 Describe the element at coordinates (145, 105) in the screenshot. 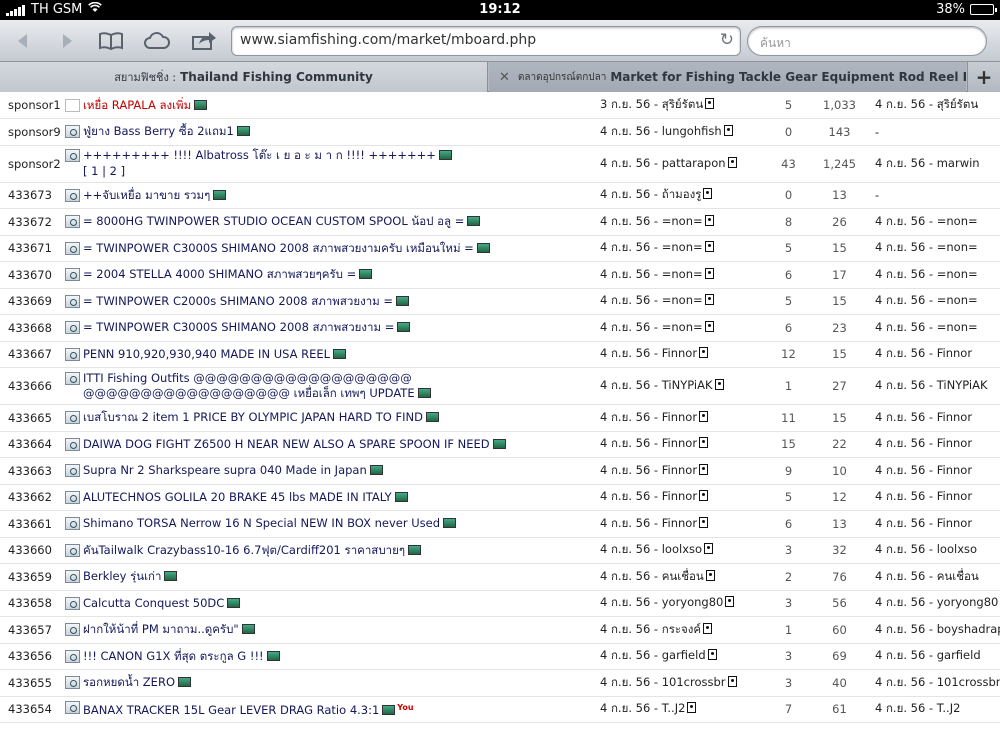

I see `thread-title-link: เหยื่อ RAPALA ลงเพิ่ม` at that location.